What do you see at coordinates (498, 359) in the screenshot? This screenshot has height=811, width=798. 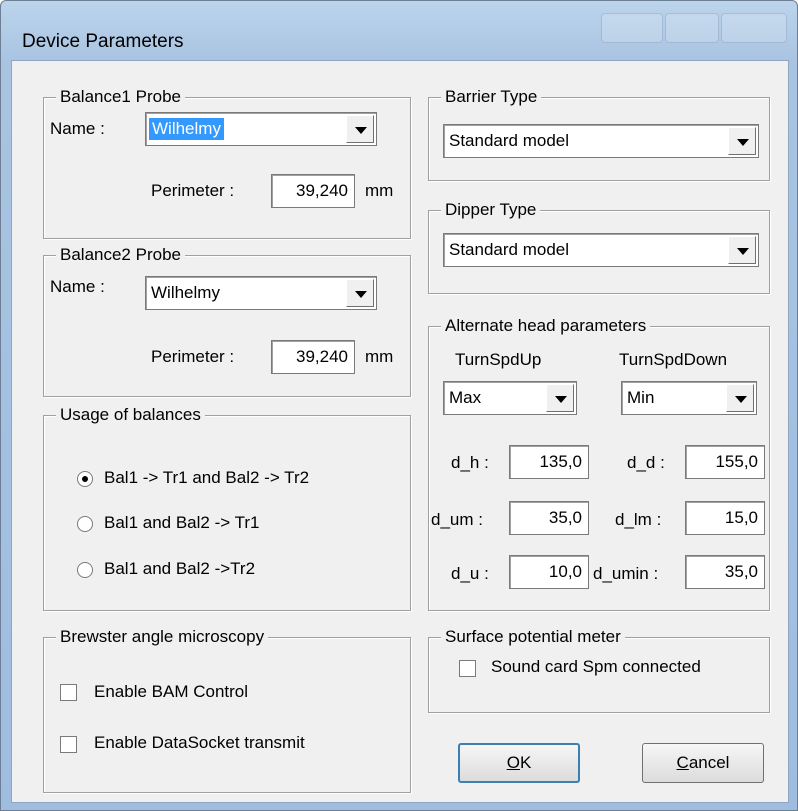 I see `turn-speed-up-label: TurnSpdUp` at bounding box center [498, 359].